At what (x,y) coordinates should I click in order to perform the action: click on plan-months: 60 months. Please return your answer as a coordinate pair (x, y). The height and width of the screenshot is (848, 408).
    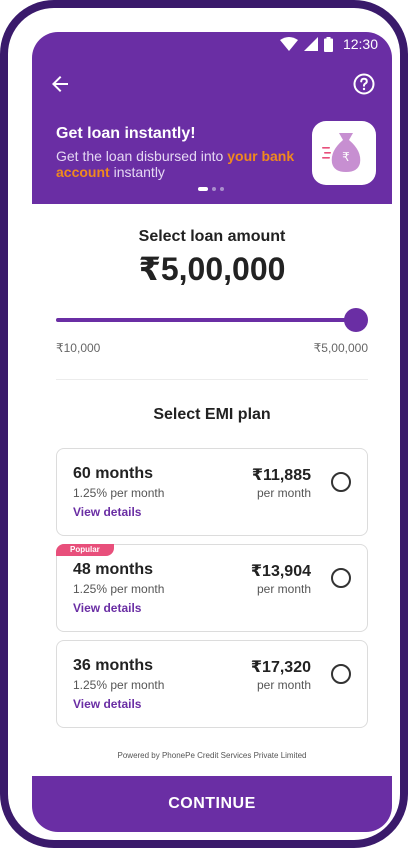
    Looking at the image, I should click on (113, 473).